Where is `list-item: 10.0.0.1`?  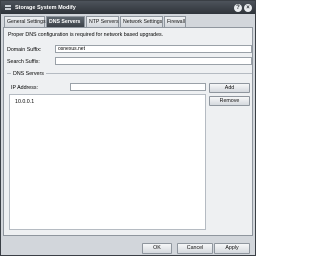
list-item: 10.0.0.1 is located at coordinates (24, 102).